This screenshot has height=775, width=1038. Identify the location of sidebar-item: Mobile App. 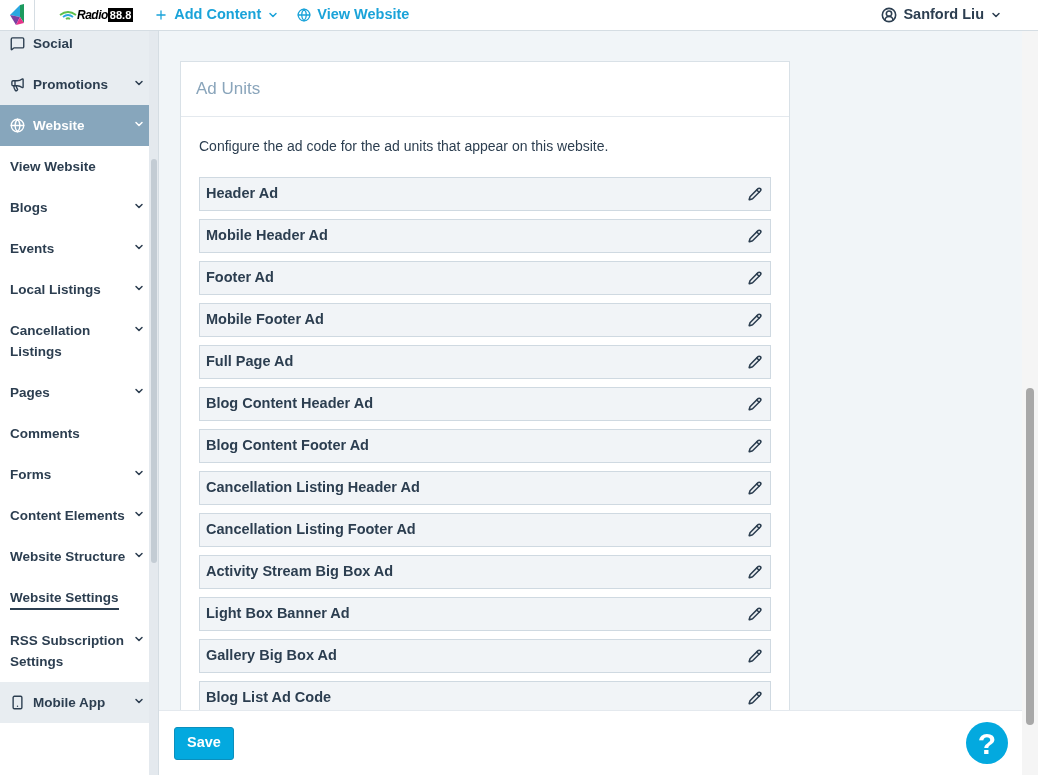
(74, 702).